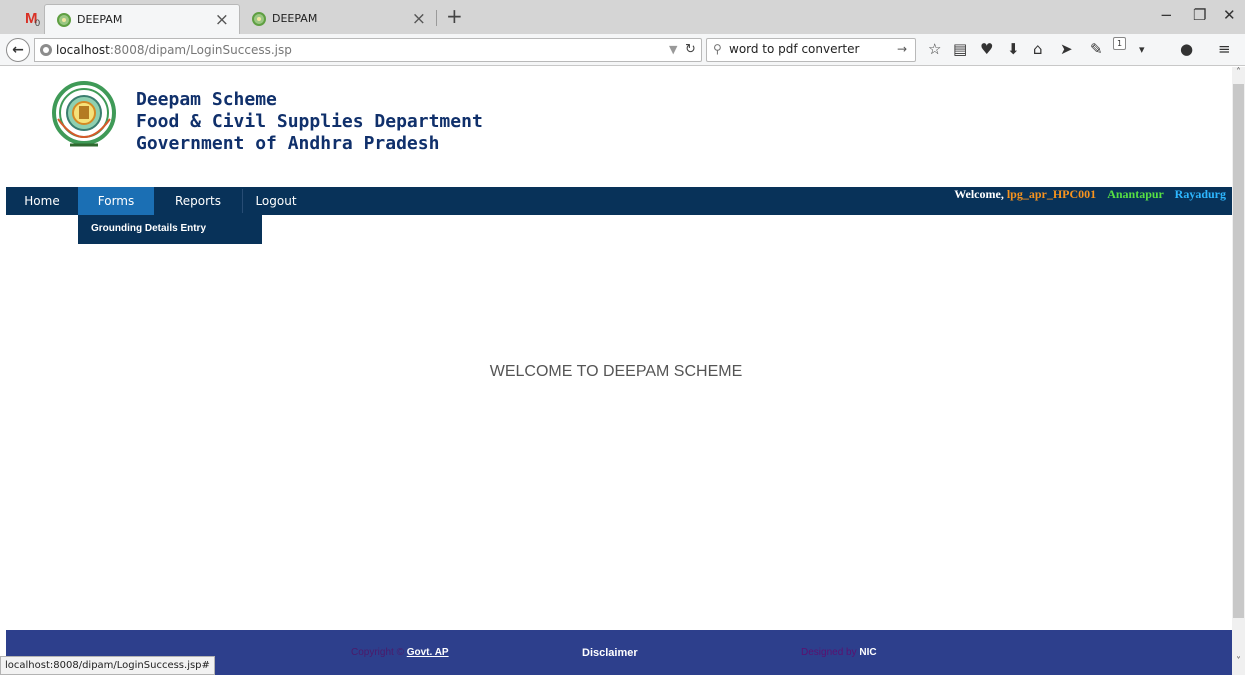 This screenshot has height=675, width=1245. What do you see at coordinates (42, 201) in the screenshot?
I see `menu-item-home: Home` at bounding box center [42, 201].